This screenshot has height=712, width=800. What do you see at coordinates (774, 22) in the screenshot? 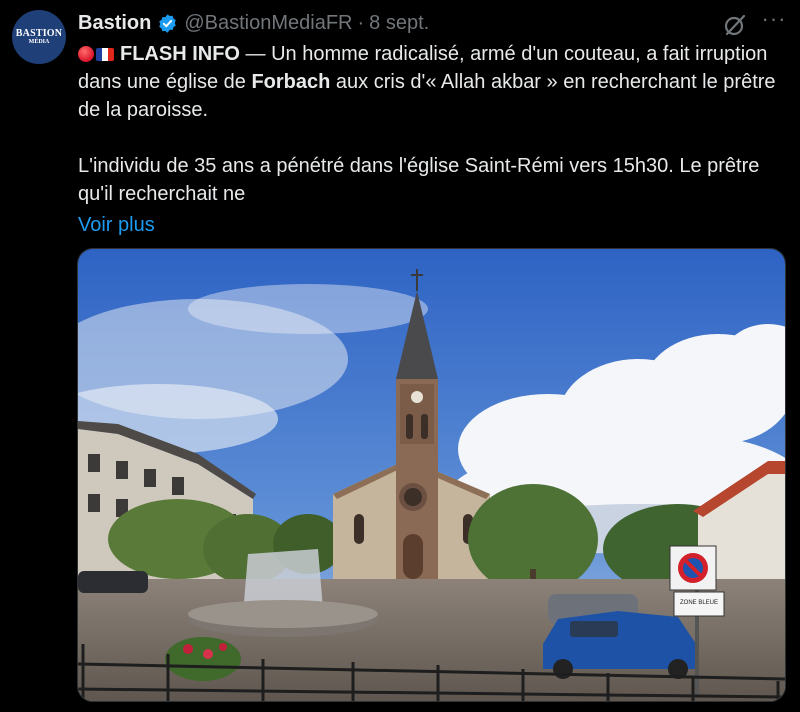
I see `more-options-icon: ···` at bounding box center [774, 22].